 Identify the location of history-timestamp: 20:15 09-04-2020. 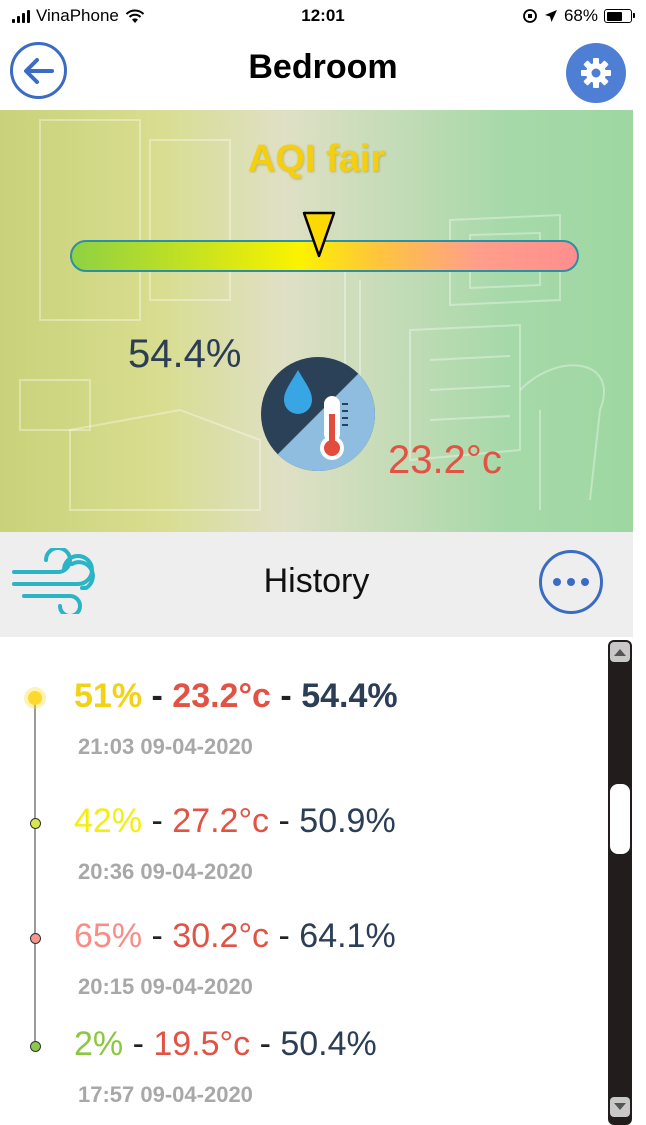
(165, 986).